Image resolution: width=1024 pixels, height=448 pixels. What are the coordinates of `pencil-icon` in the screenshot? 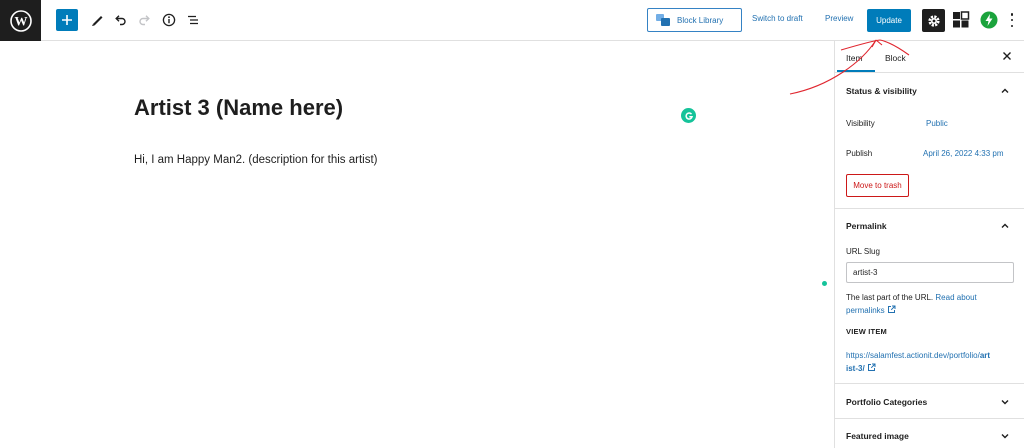 It's located at (97, 21).